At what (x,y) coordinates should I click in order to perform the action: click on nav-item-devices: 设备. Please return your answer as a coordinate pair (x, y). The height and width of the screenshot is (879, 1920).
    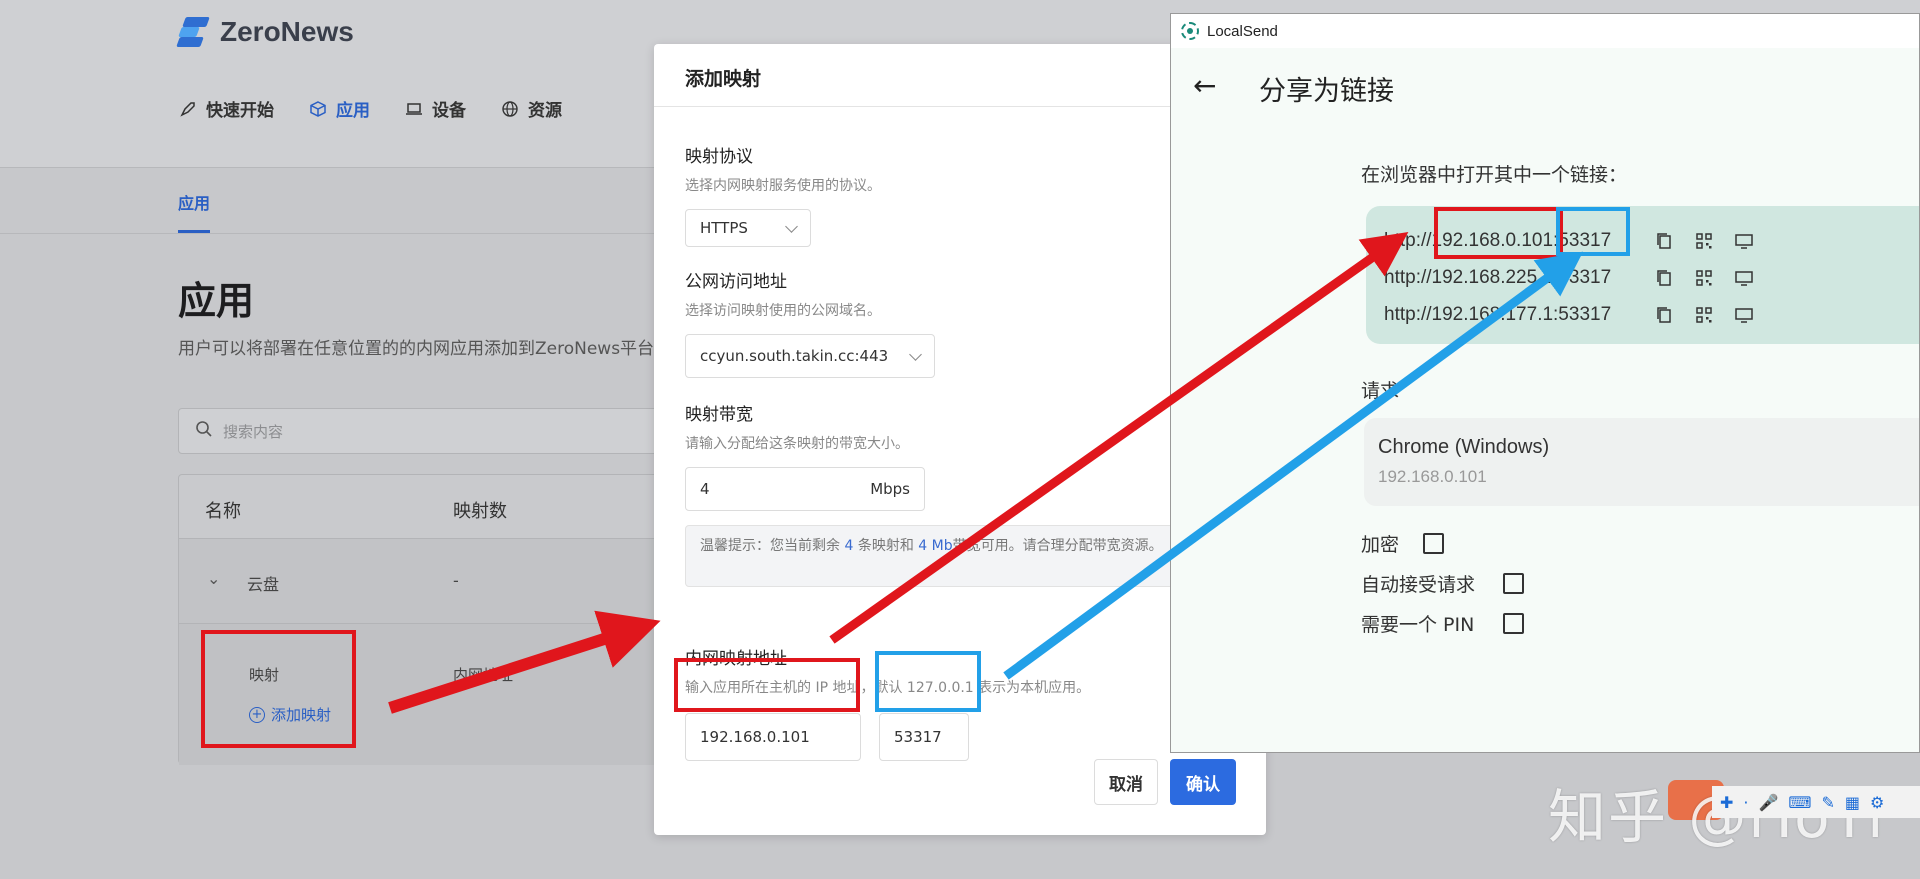
    Looking at the image, I should click on (435, 108).